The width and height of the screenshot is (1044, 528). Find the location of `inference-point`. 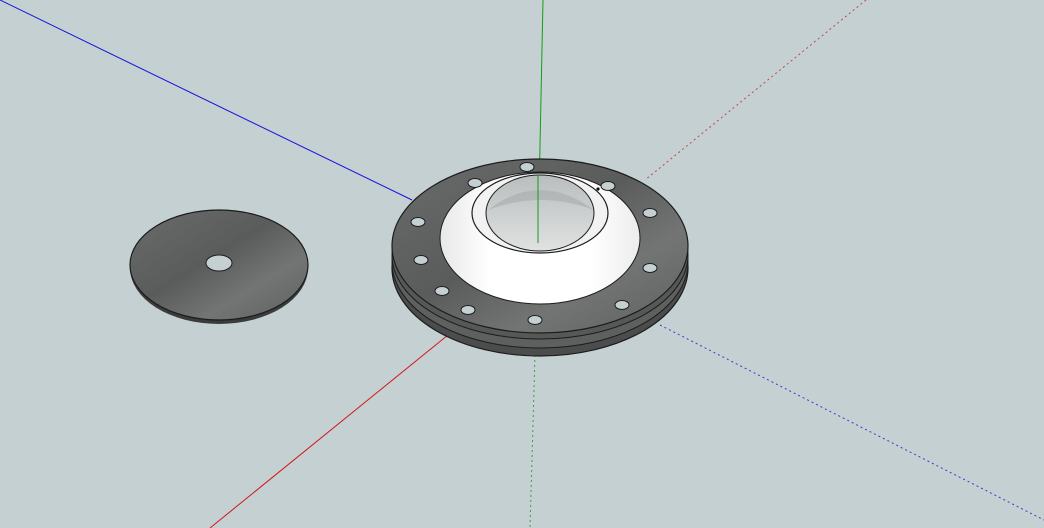

inference-point is located at coordinates (598, 189).